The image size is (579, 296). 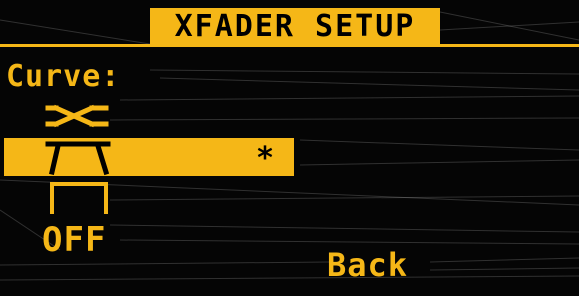 What do you see at coordinates (79, 198) in the screenshot?
I see `sharp-cut-curve-icon` at bounding box center [79, 198].